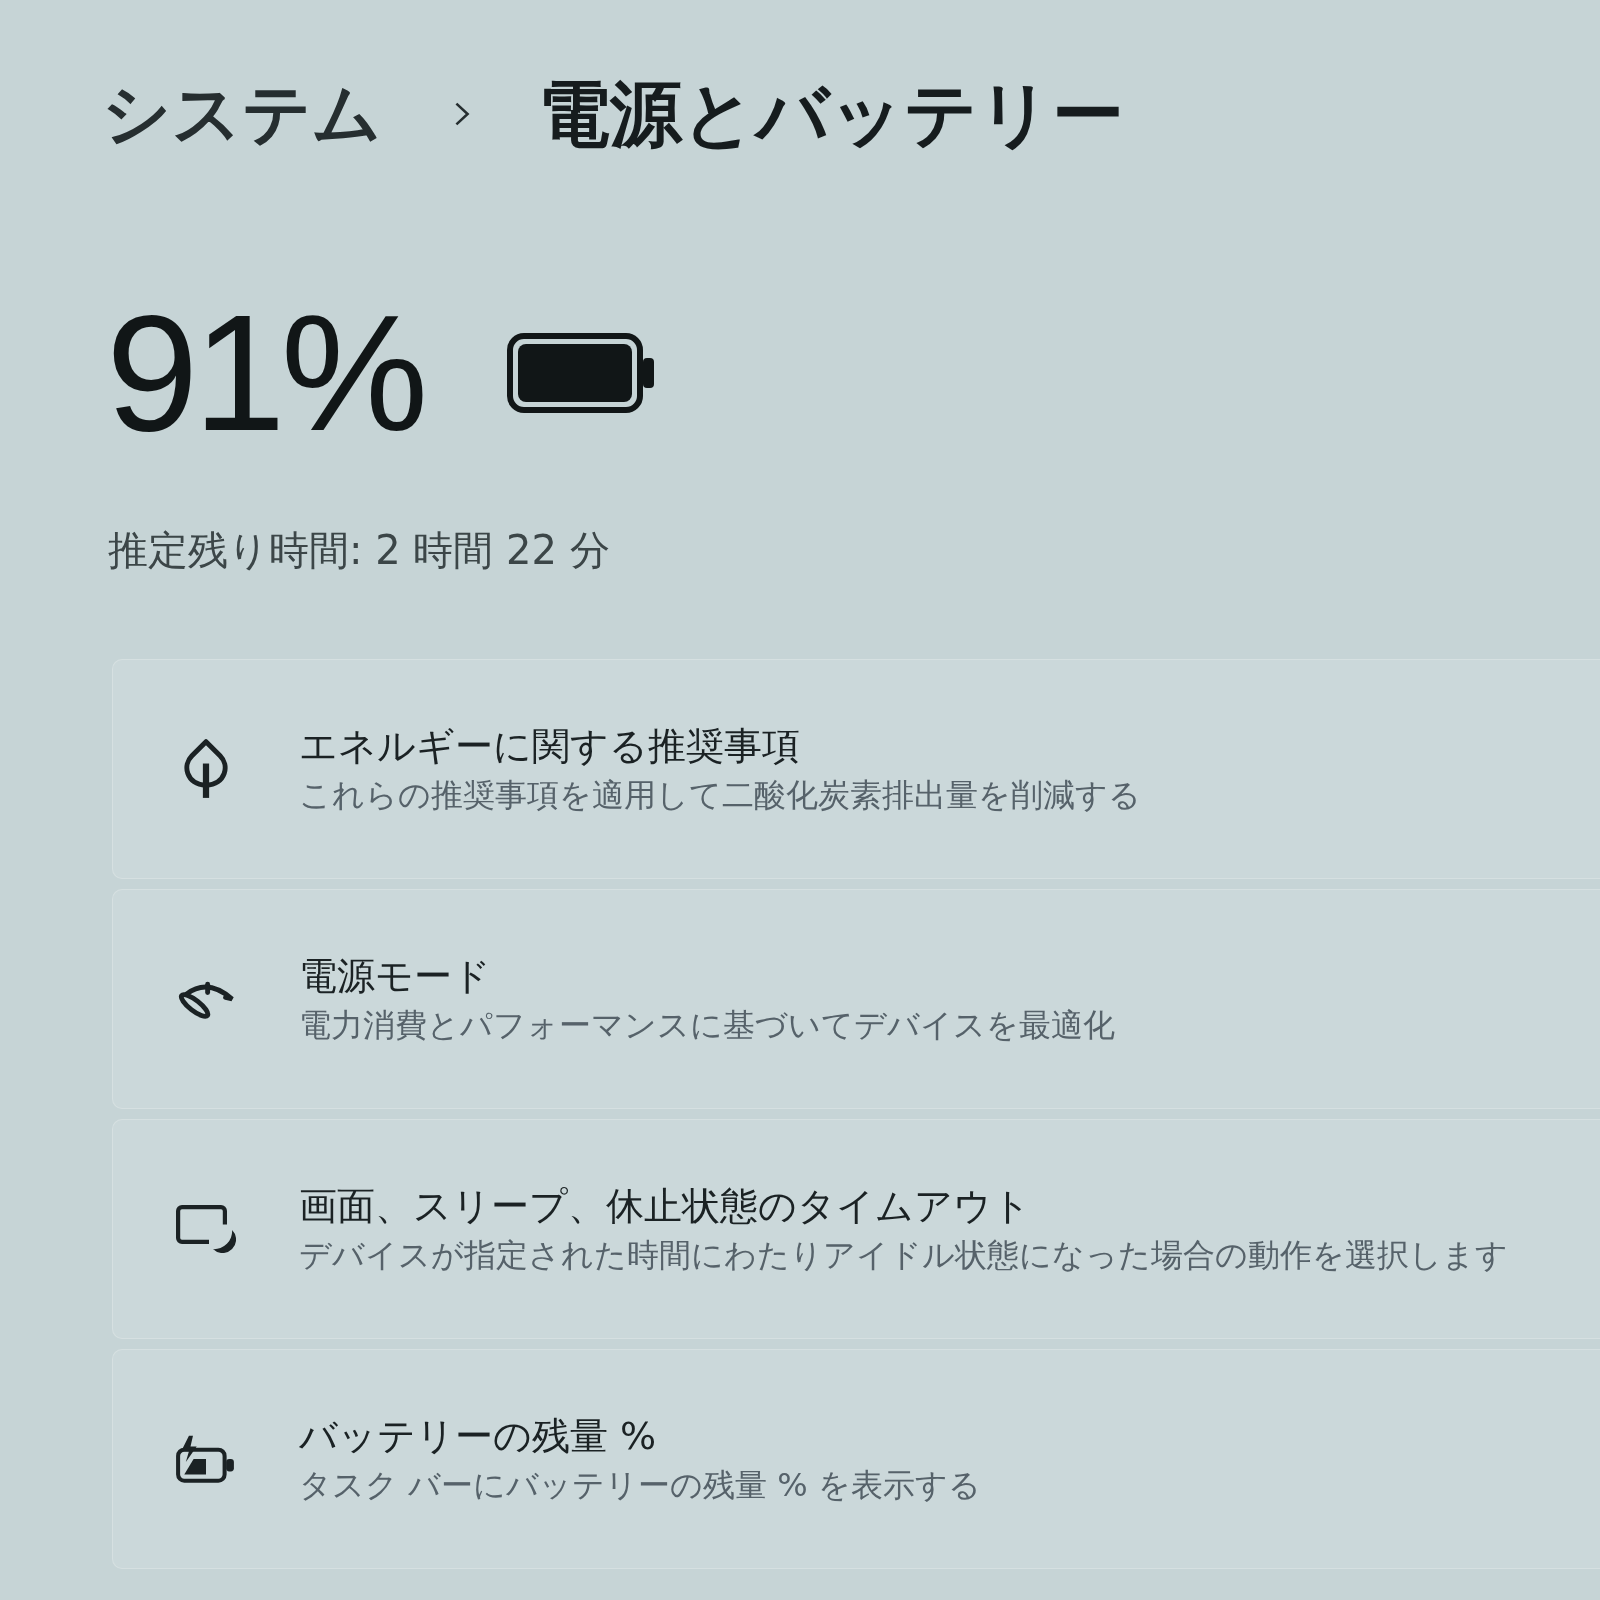 The width and height of the screenshot is (1600, 1600). What do you see at coordinates (856, 999) in the screenshot?
I see `settings-card: 電源モード 電力消費とパフォーマンスに基づいてデバイスを最適化` at bounding box center [856, 999].